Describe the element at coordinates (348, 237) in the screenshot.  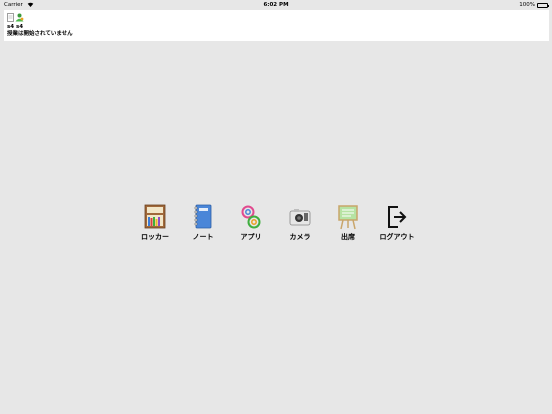
I see `dock-label: 出席` at that location.